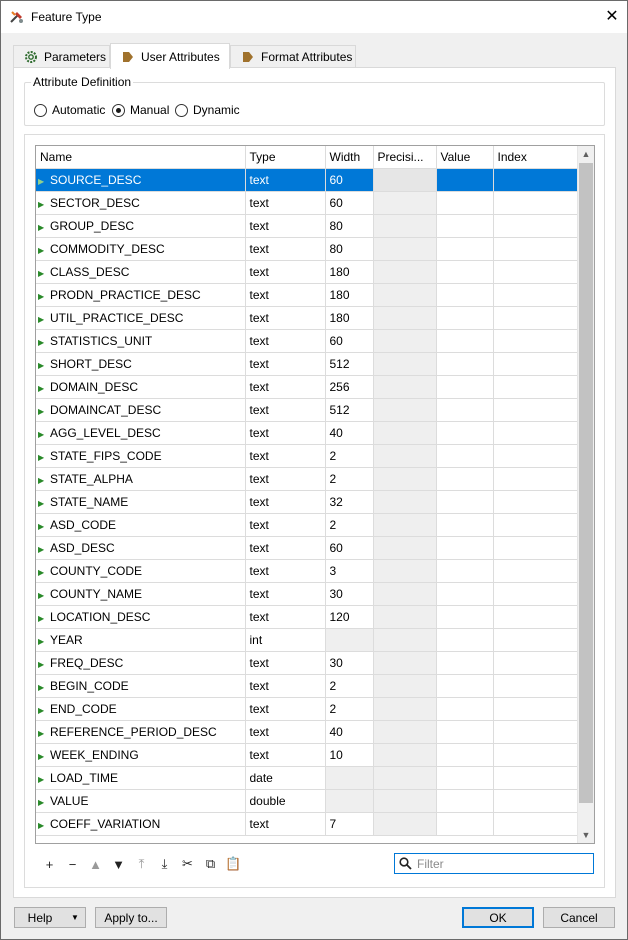  What do you see at coordinates (141, 410) in the screenshot?
I see `cell-name: ▶ DOMAINCAT_DESC` at bounding box center [141, 410].